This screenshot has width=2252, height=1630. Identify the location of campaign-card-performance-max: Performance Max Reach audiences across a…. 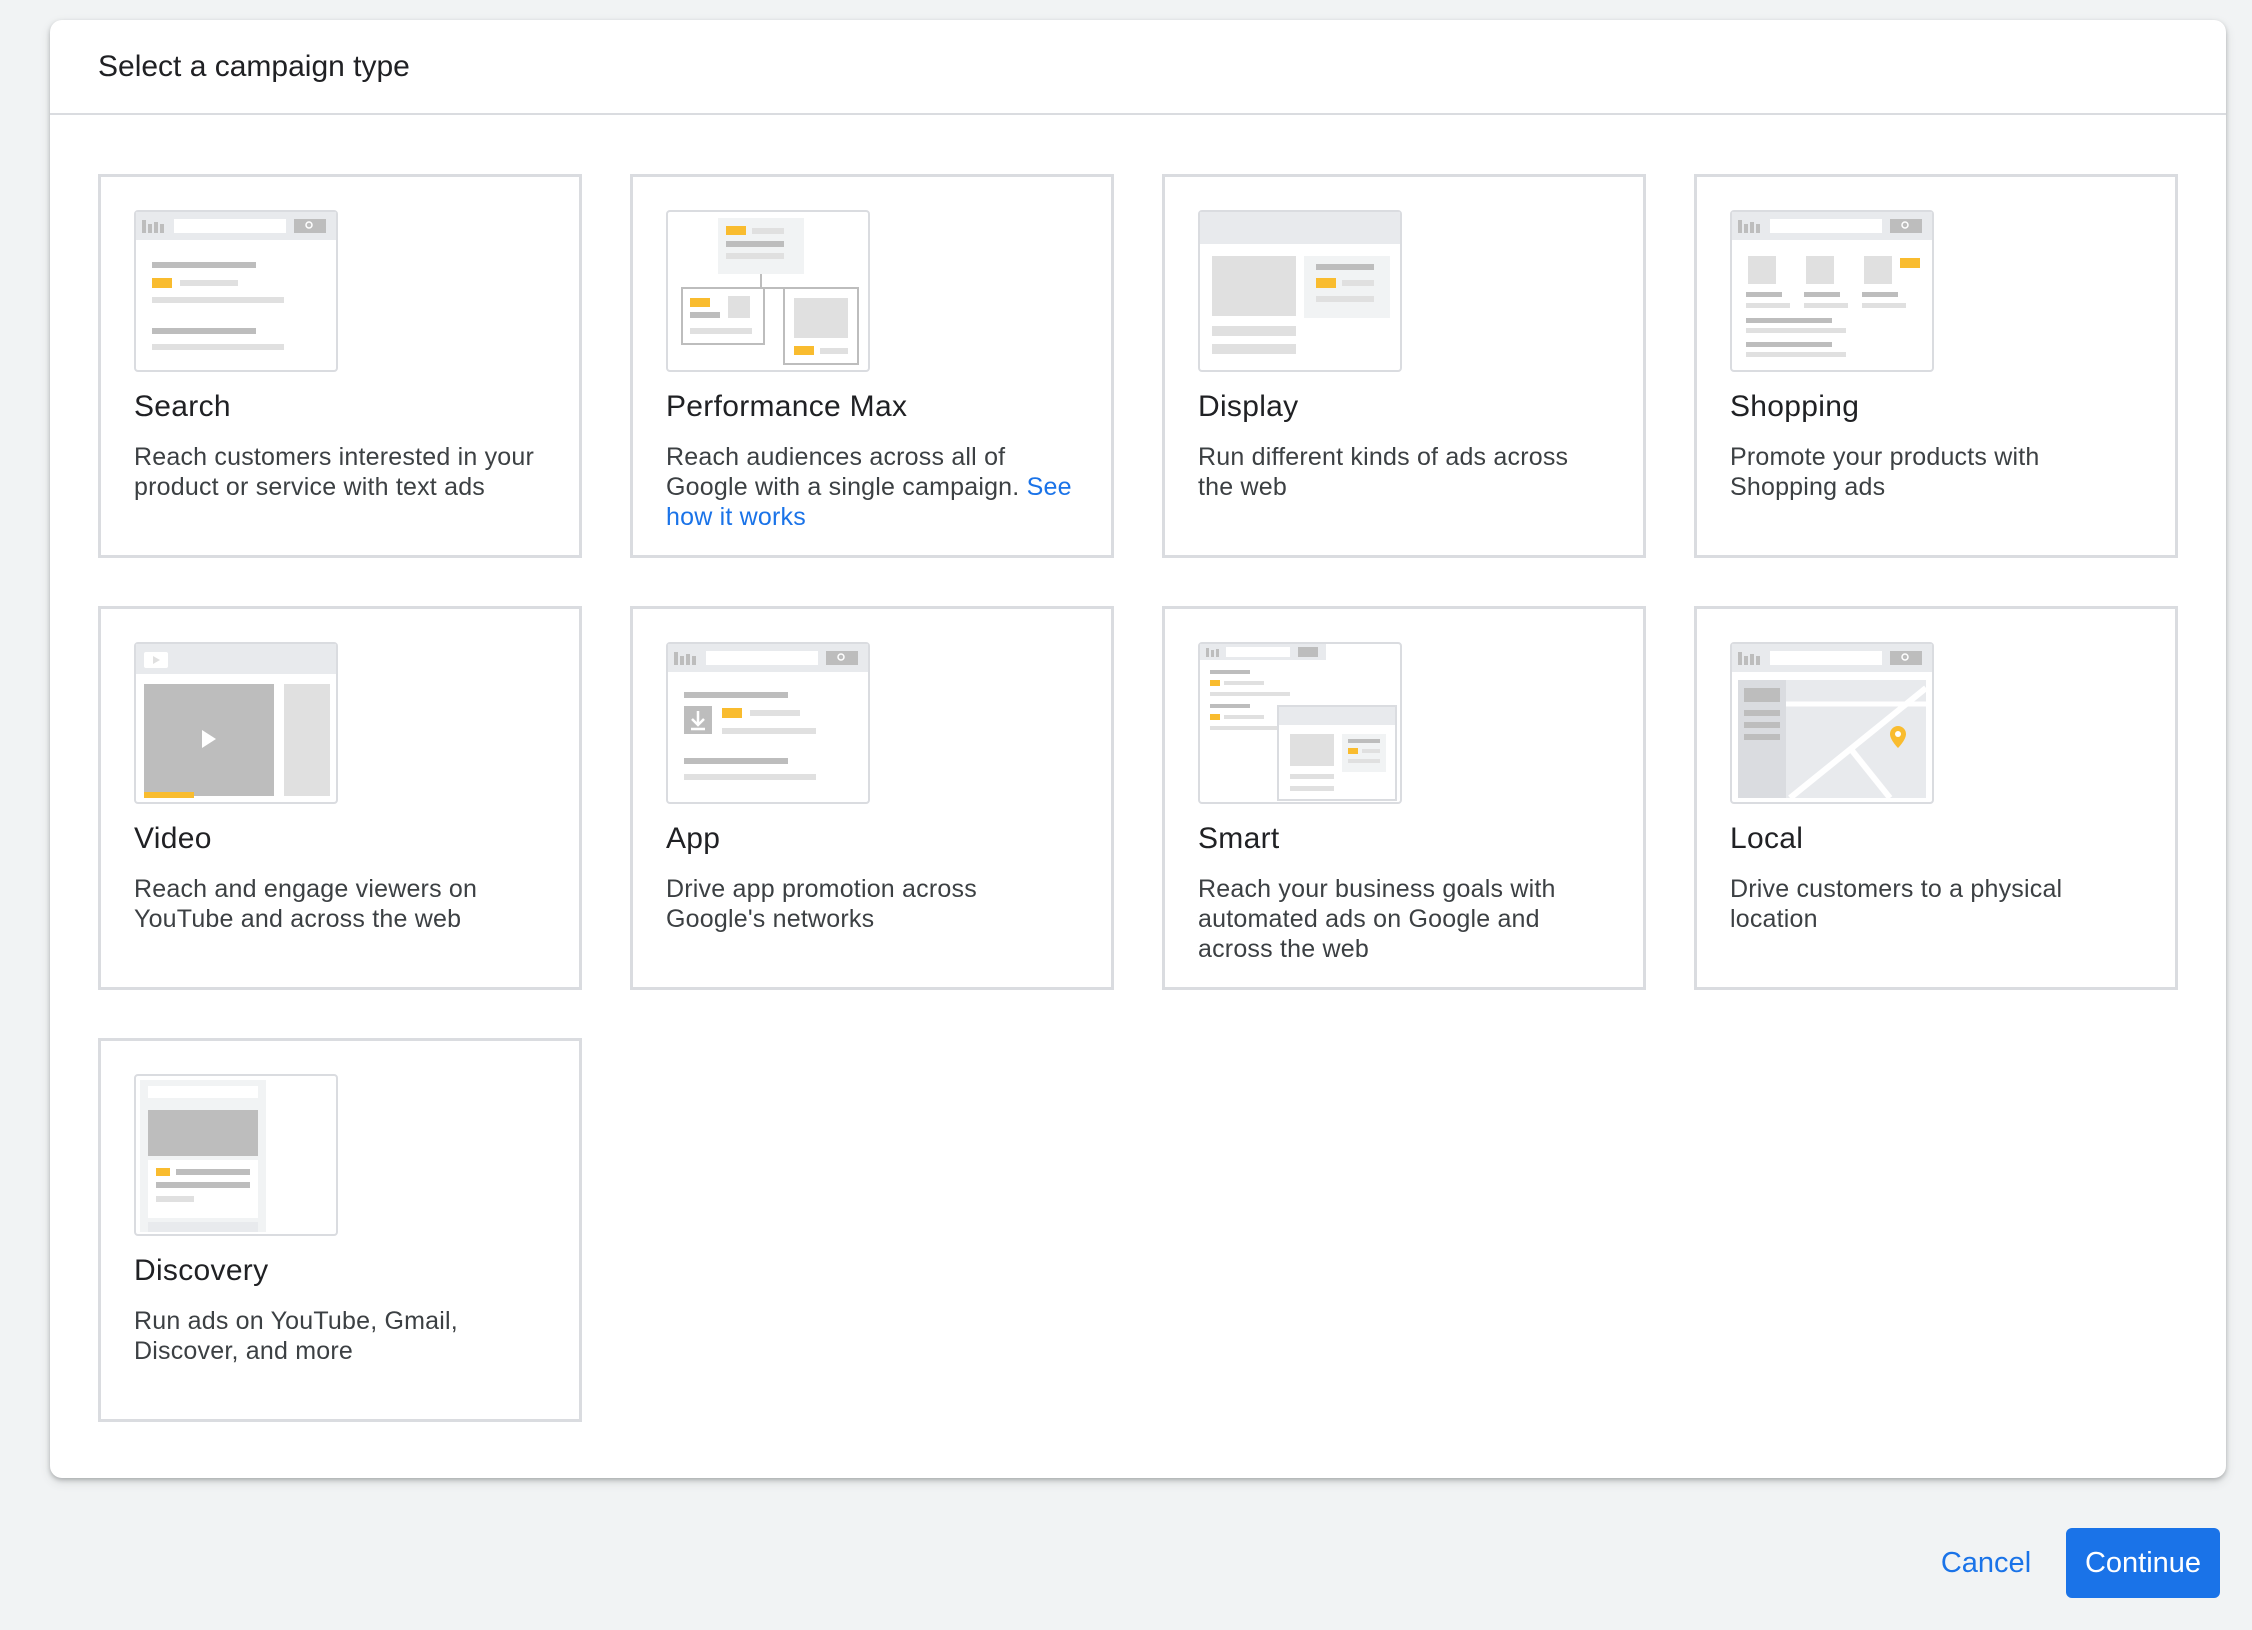
(872, 366).